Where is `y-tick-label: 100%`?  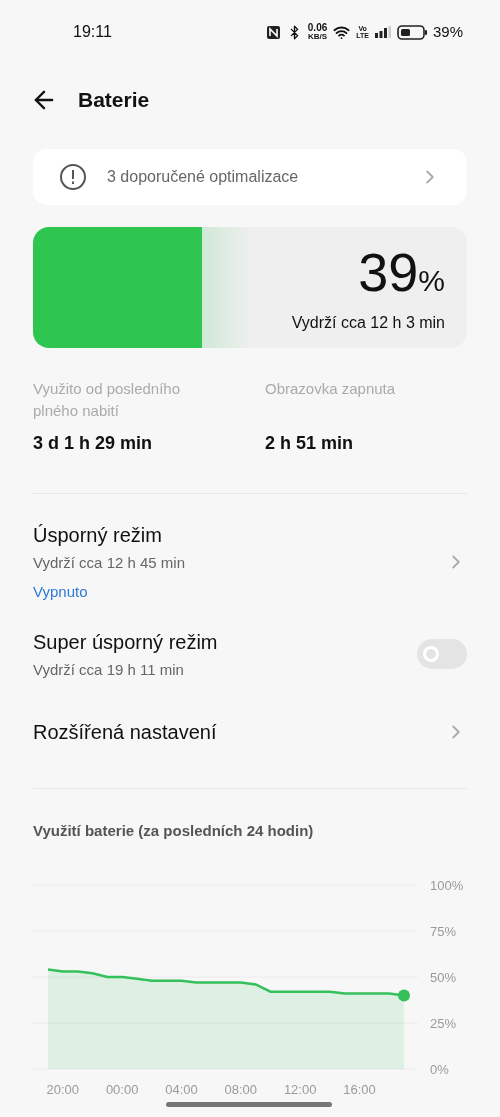 y-tick-label: 100% is located at coordinates (447, 885).